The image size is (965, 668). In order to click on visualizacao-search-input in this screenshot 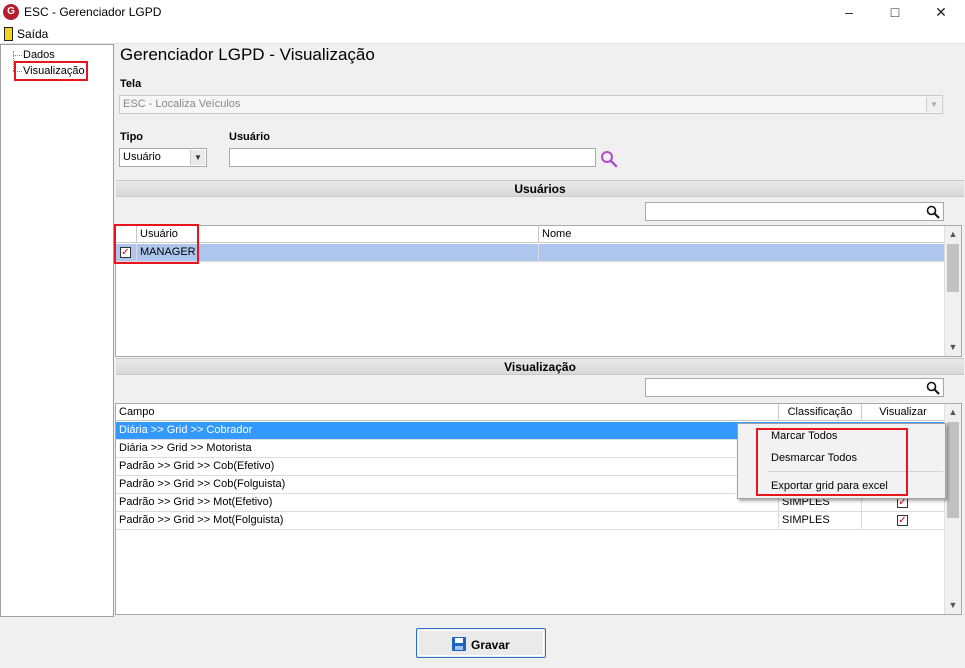, I will do `click(794, 387)`.